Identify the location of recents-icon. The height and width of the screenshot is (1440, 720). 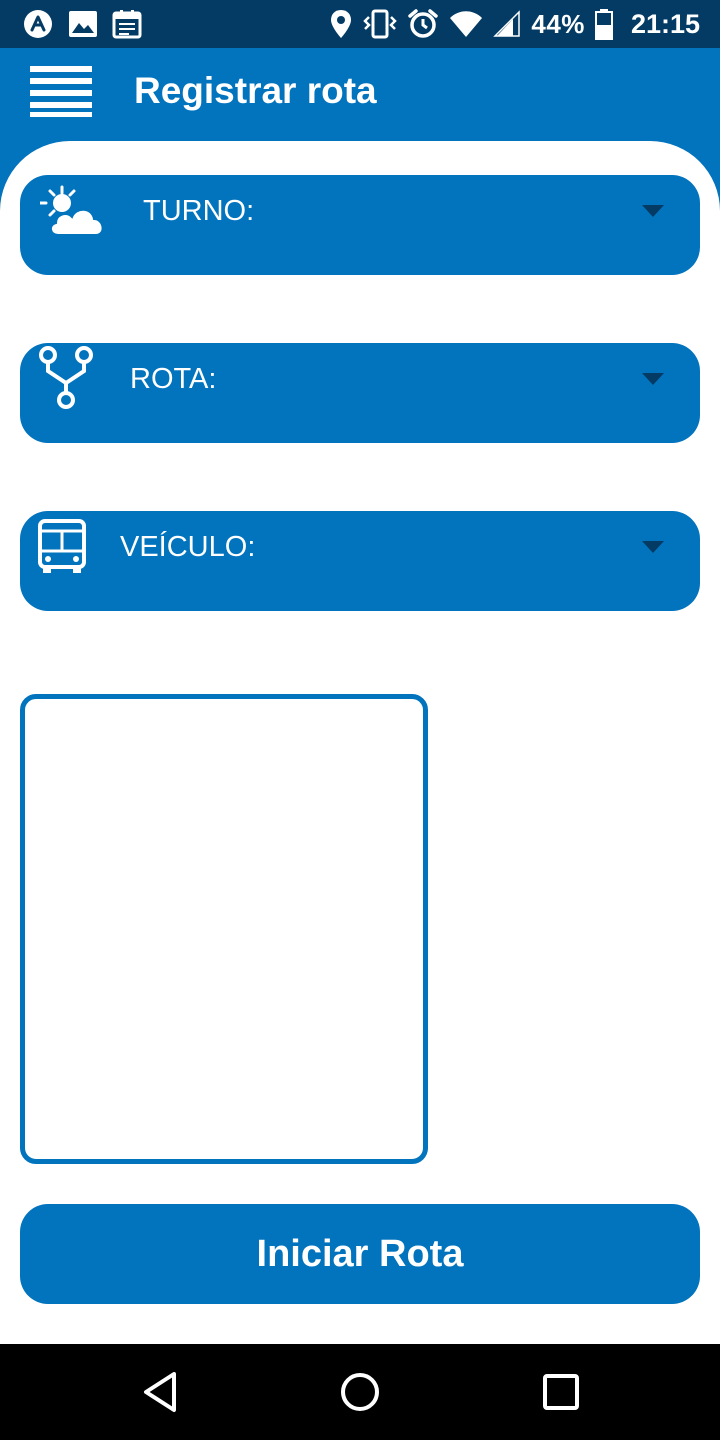
(561, 1392).